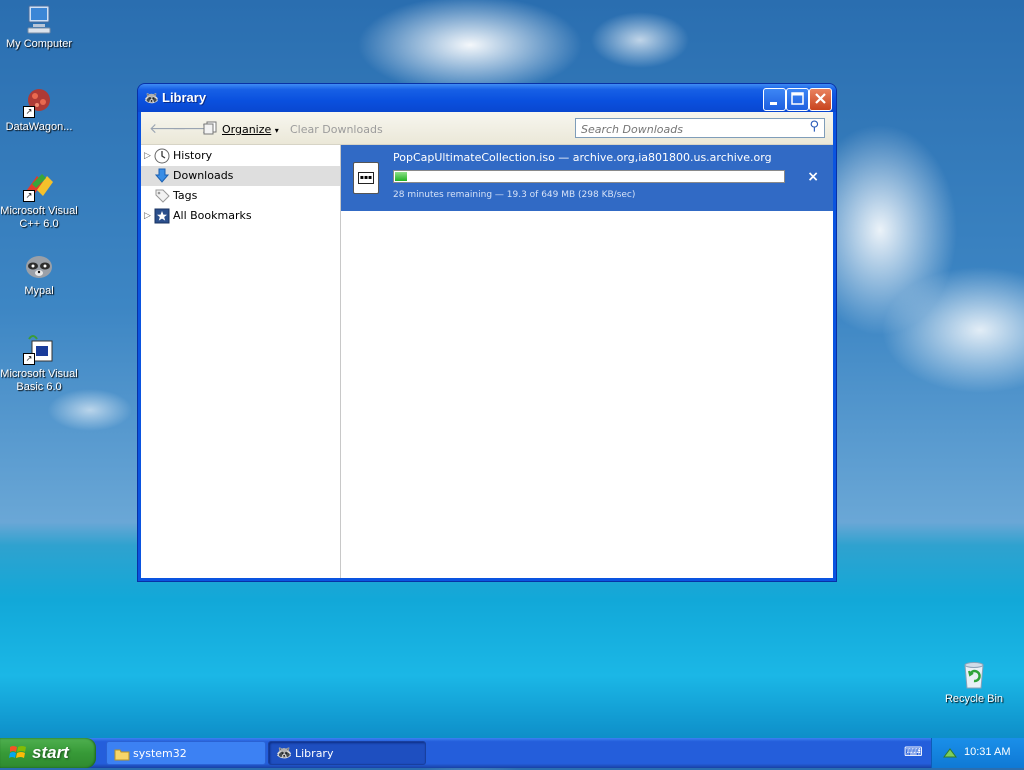 Image resolution: width=1024 pixels, height=770 pixels. Describe the element at coordinates (487, 98) in the screenshot. I see `window-titlebar: 🦝 Library` at that location.